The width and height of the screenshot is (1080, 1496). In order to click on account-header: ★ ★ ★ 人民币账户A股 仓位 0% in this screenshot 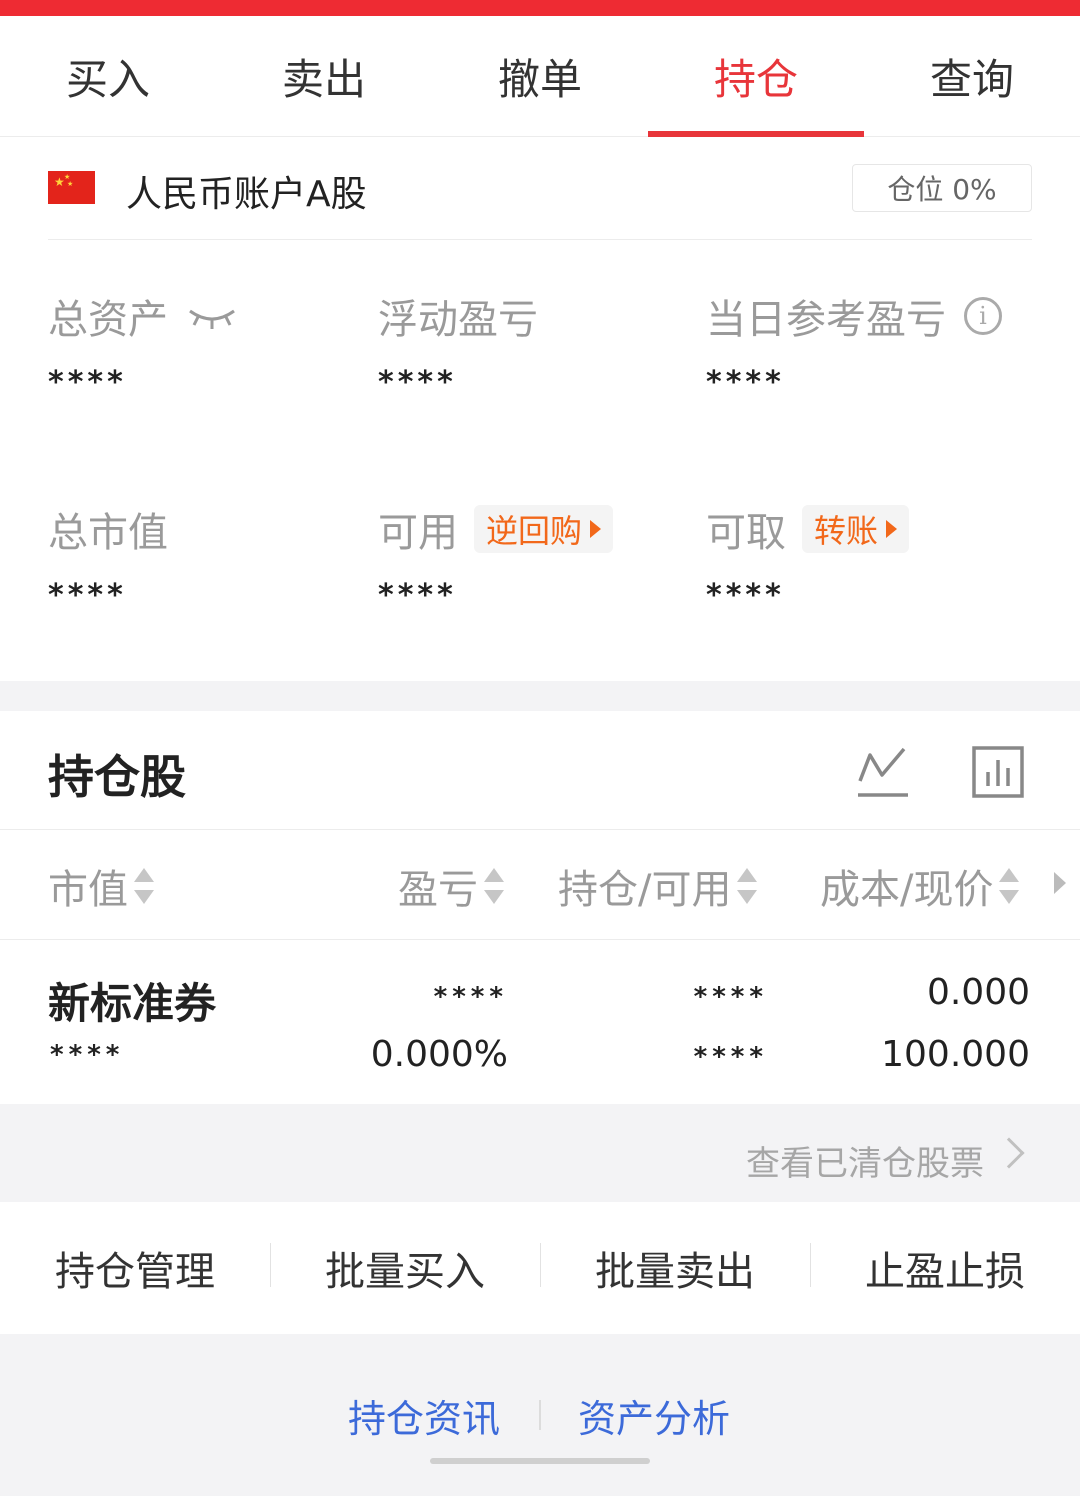, I will do `click(540, 188)`.